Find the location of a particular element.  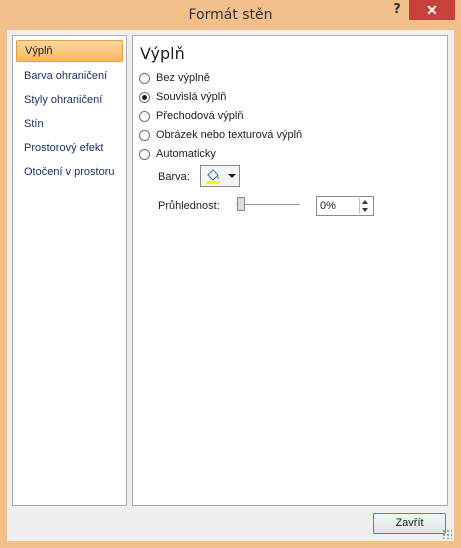

title-bar: Formát stěn ? ✕ is located at coordinates (230, 15).